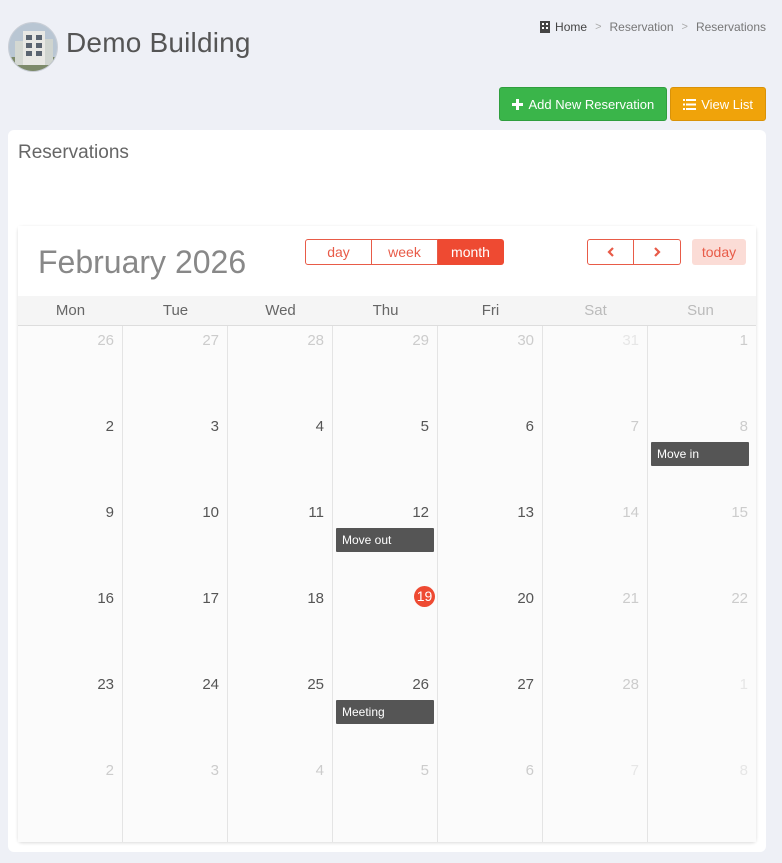  Describe the element at coordinates (471, 252) in the screenshot. I see `view-month-button: month` at that location.